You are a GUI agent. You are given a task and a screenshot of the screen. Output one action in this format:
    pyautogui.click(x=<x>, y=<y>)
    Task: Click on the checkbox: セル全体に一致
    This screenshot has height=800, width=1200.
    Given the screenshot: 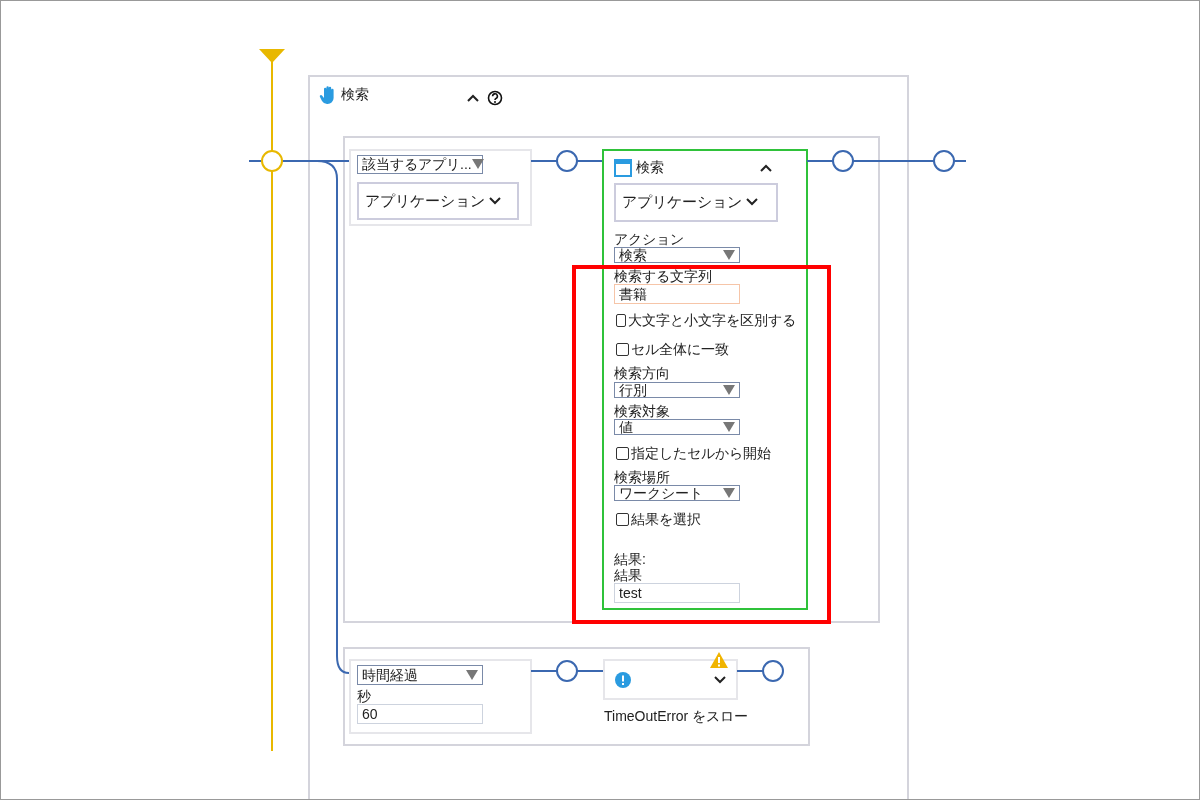 What is the action you would take?
    pyautogui.click(x=706, y=350)
    